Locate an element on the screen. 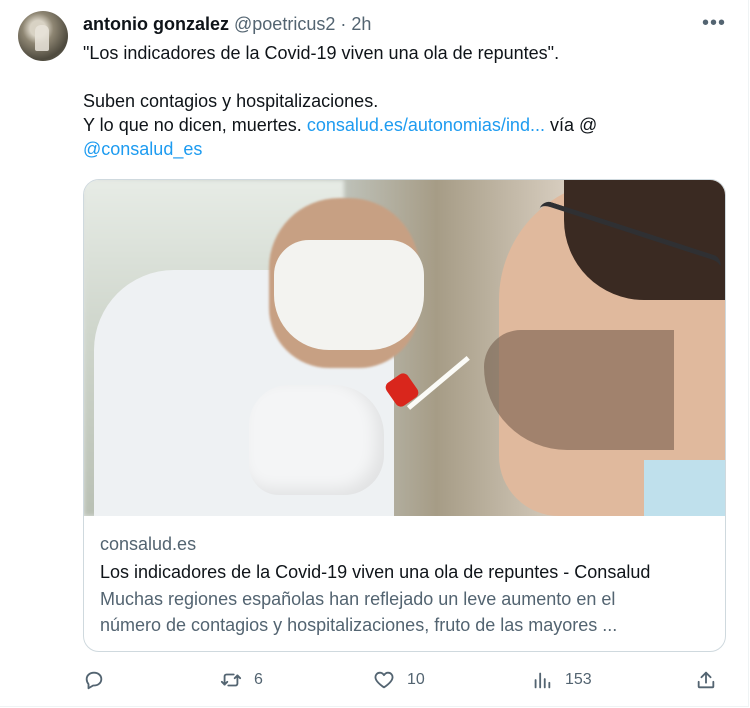  more-options-icon: ••• is located at coordinates (714, 23).